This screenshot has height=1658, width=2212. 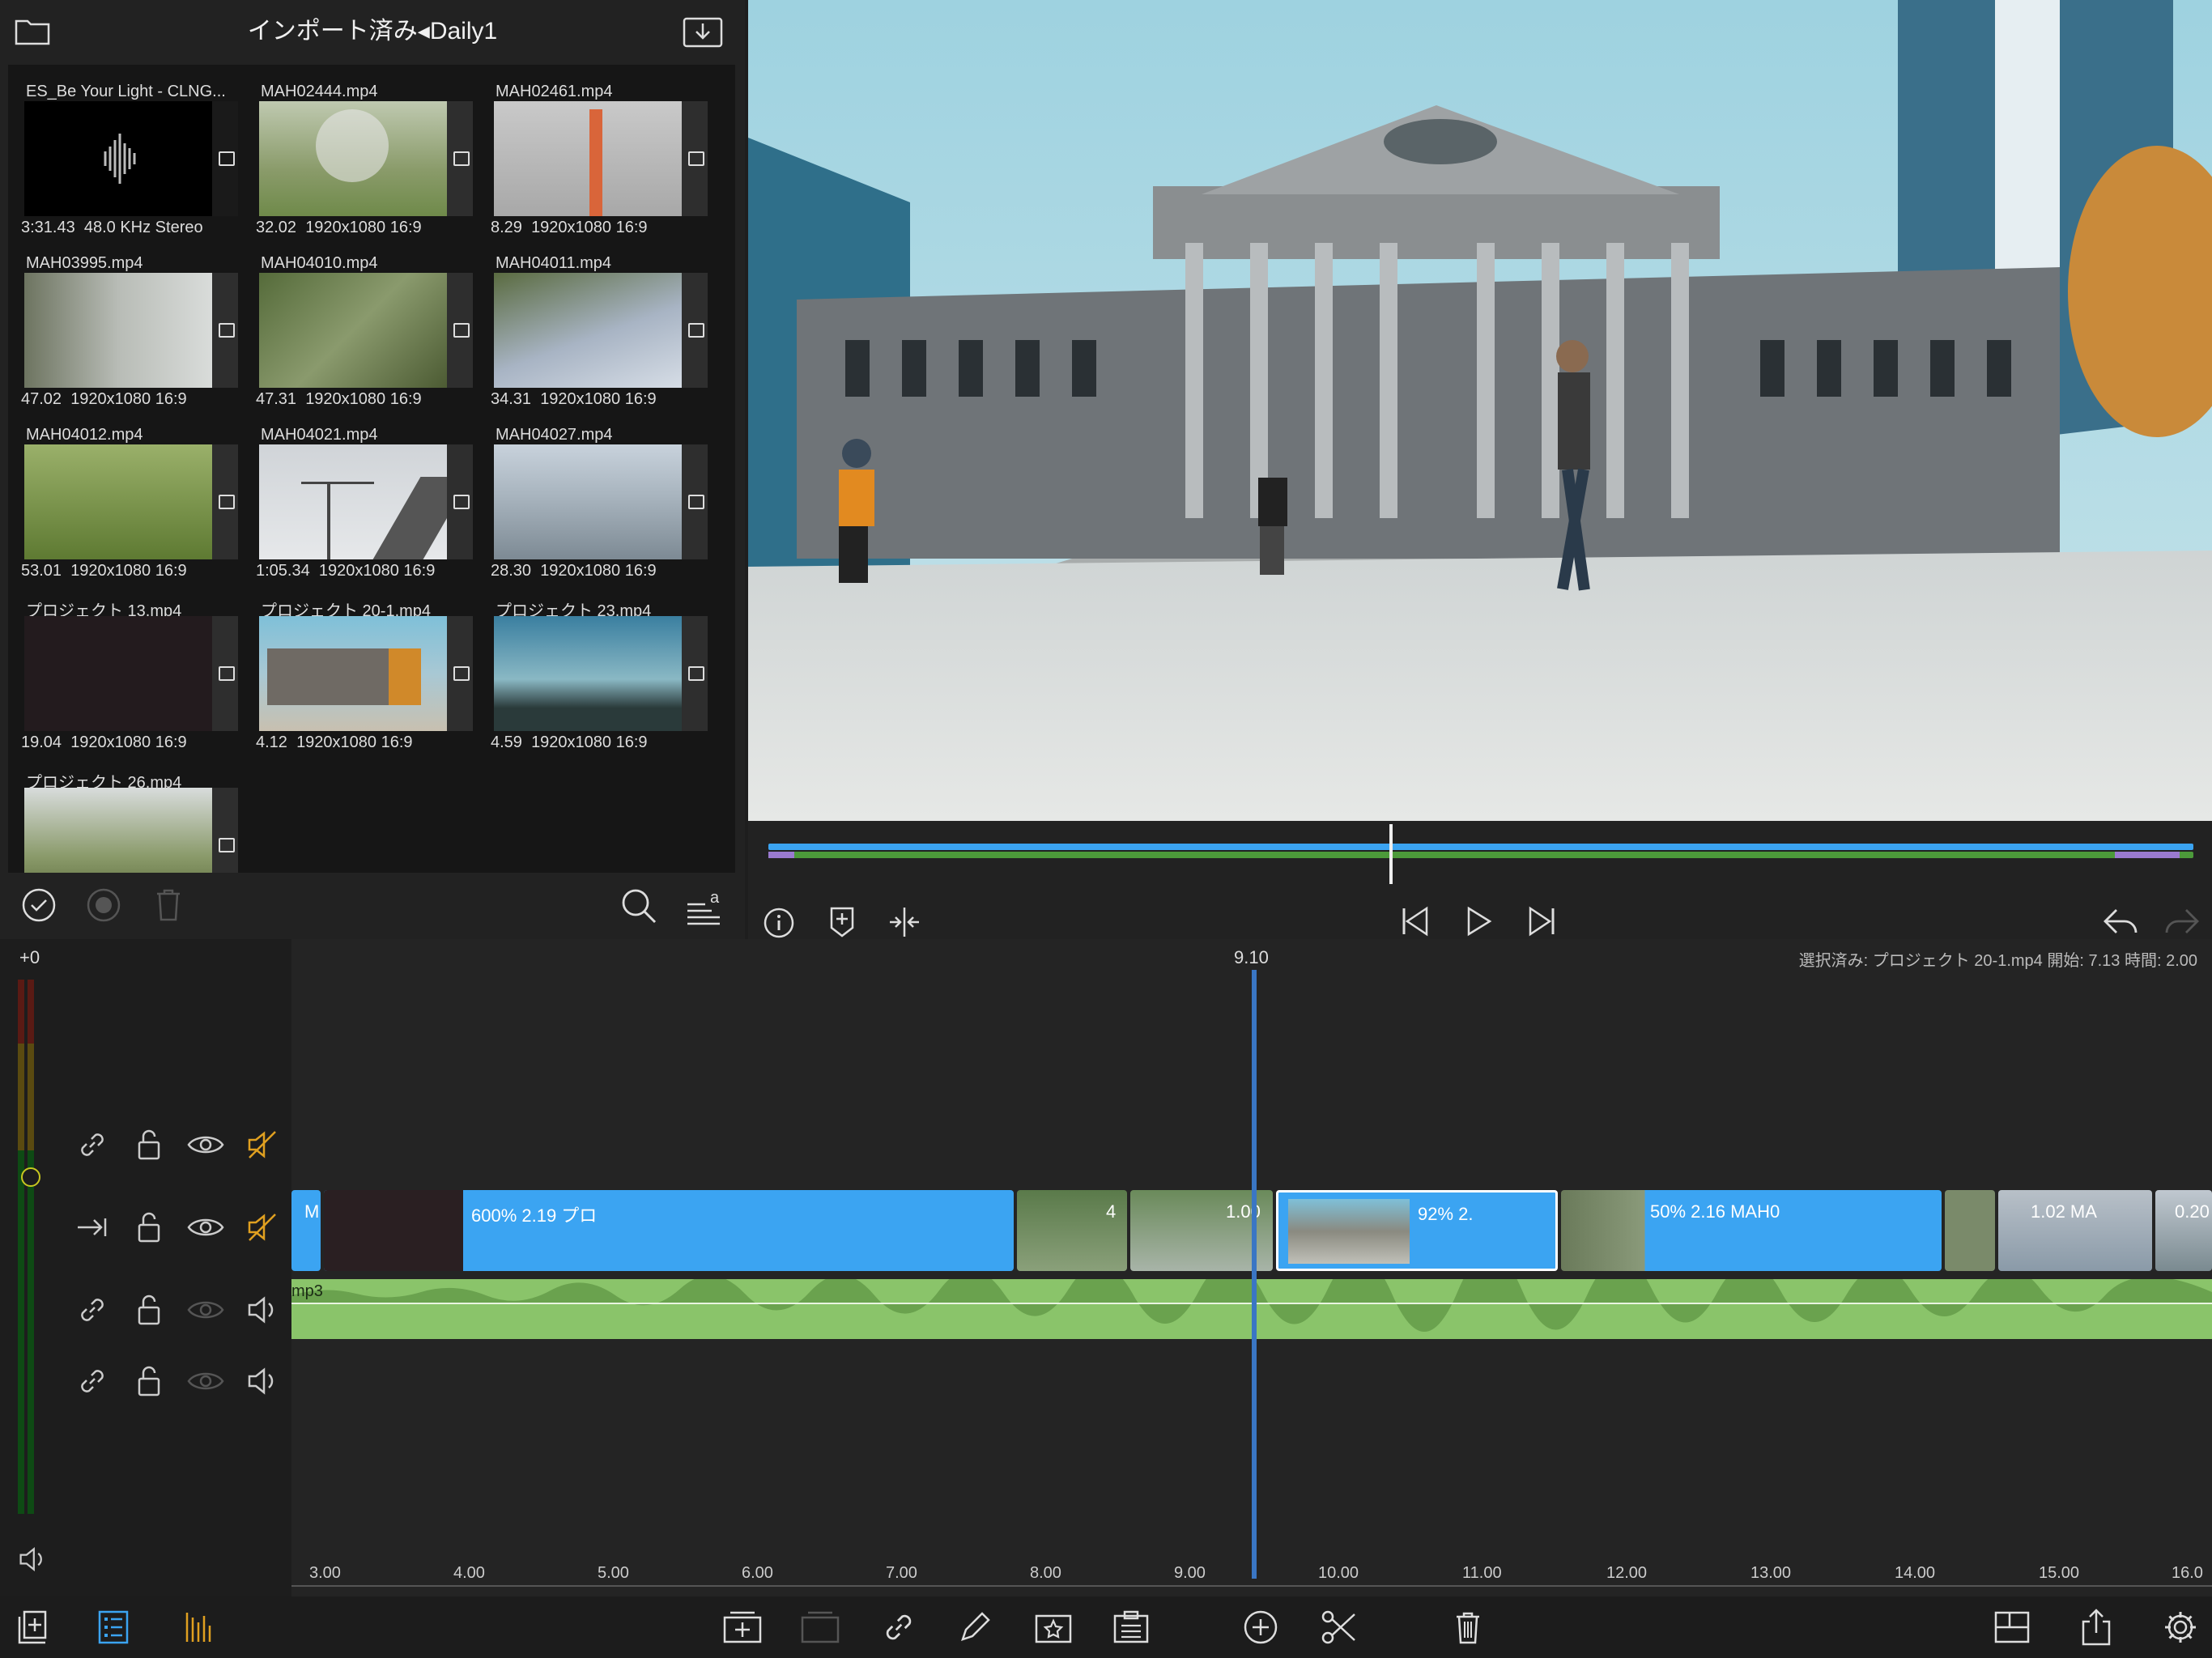 What do you see at coordinates (599, 665) in the screenshot?
I see `clip-item: プロジェクト 23.mp4 4.59 1920x1080 16:9` at bounding box center [599, 665].